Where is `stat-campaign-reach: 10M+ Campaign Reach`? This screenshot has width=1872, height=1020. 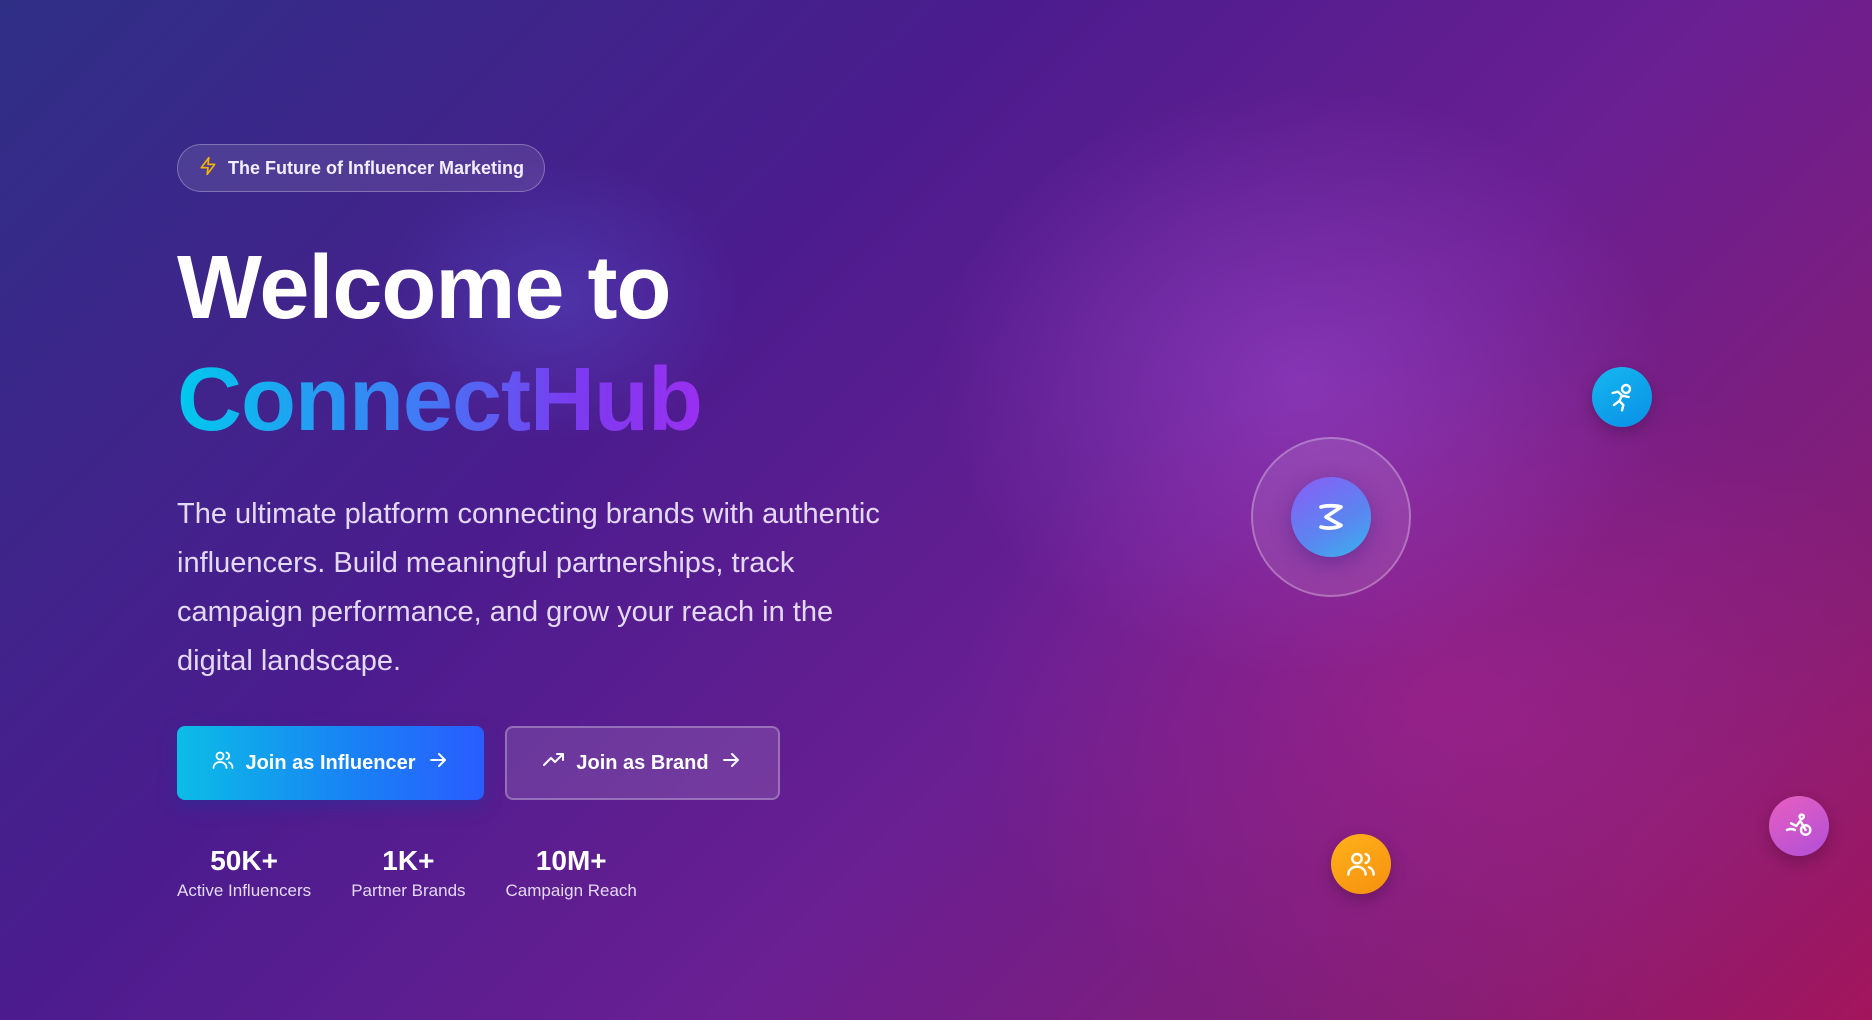
stat-campaign-reach: 10M+ Campaign Reach is located at coordinates (571, 873).